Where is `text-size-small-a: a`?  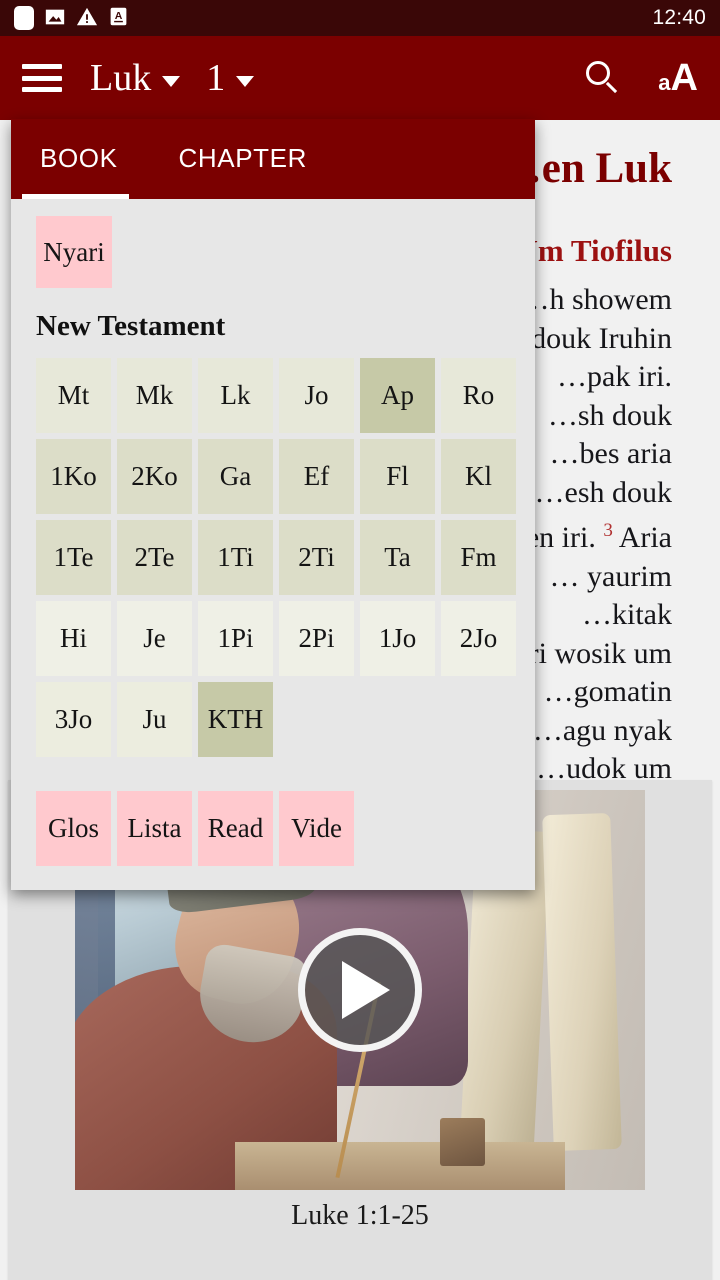
text-size-small-a: a is located at coordinates (664, 82).